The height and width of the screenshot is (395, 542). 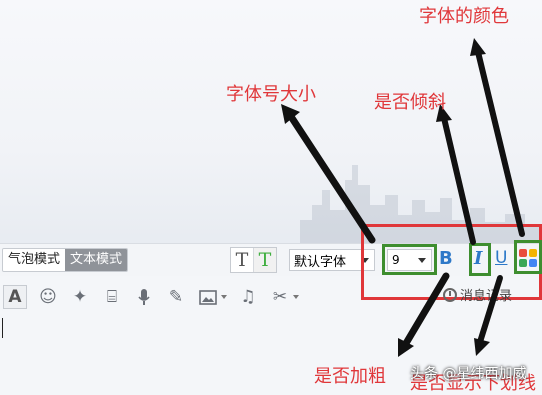 What do you see at coordinates (458, 180) in the screenshot?
I see `arrow-italic` at bounding box center [458, 180].